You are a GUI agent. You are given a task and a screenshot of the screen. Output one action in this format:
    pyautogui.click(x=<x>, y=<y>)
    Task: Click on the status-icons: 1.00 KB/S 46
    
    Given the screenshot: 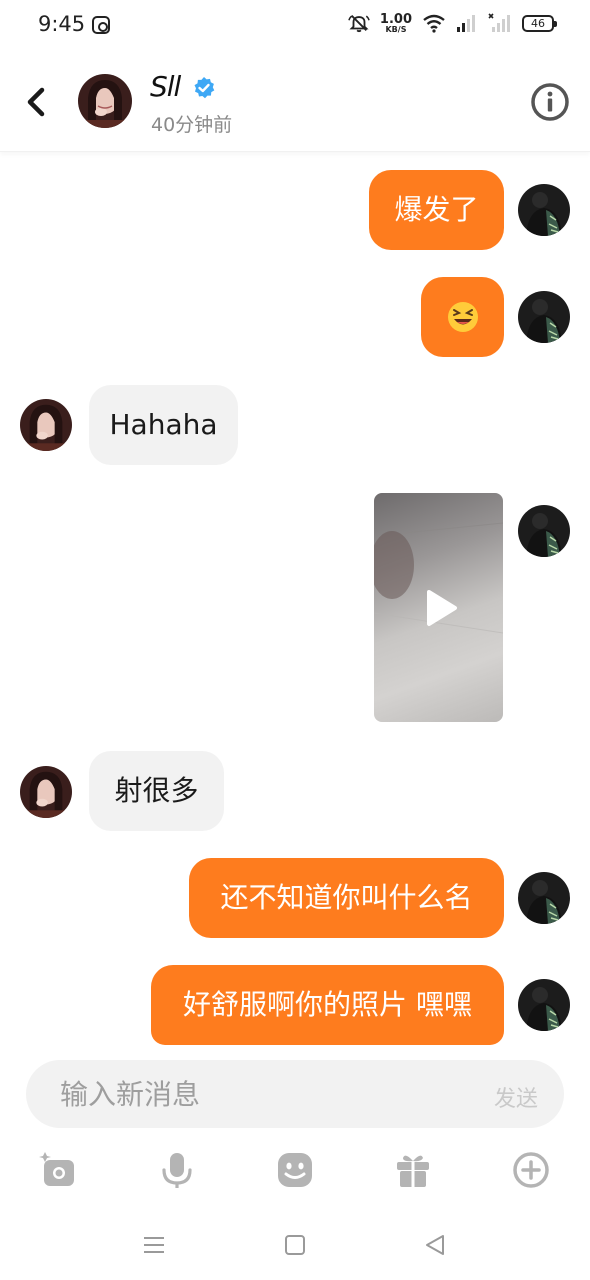 What is the action you would take?
    pyautogui.click(x=452, y=23)
    